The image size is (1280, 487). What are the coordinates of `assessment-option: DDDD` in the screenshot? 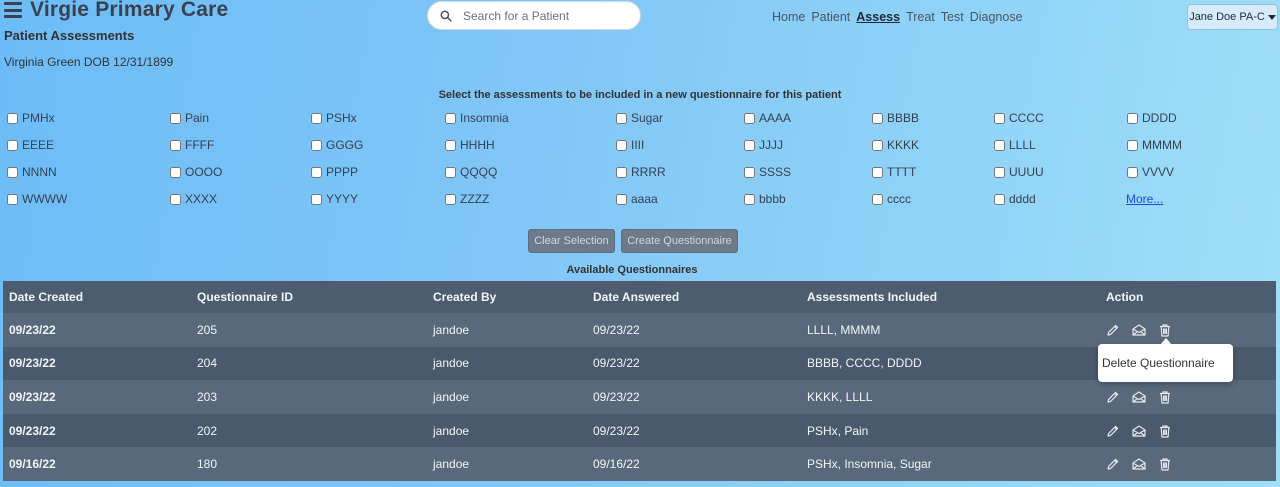 It's located at (1152, 118).